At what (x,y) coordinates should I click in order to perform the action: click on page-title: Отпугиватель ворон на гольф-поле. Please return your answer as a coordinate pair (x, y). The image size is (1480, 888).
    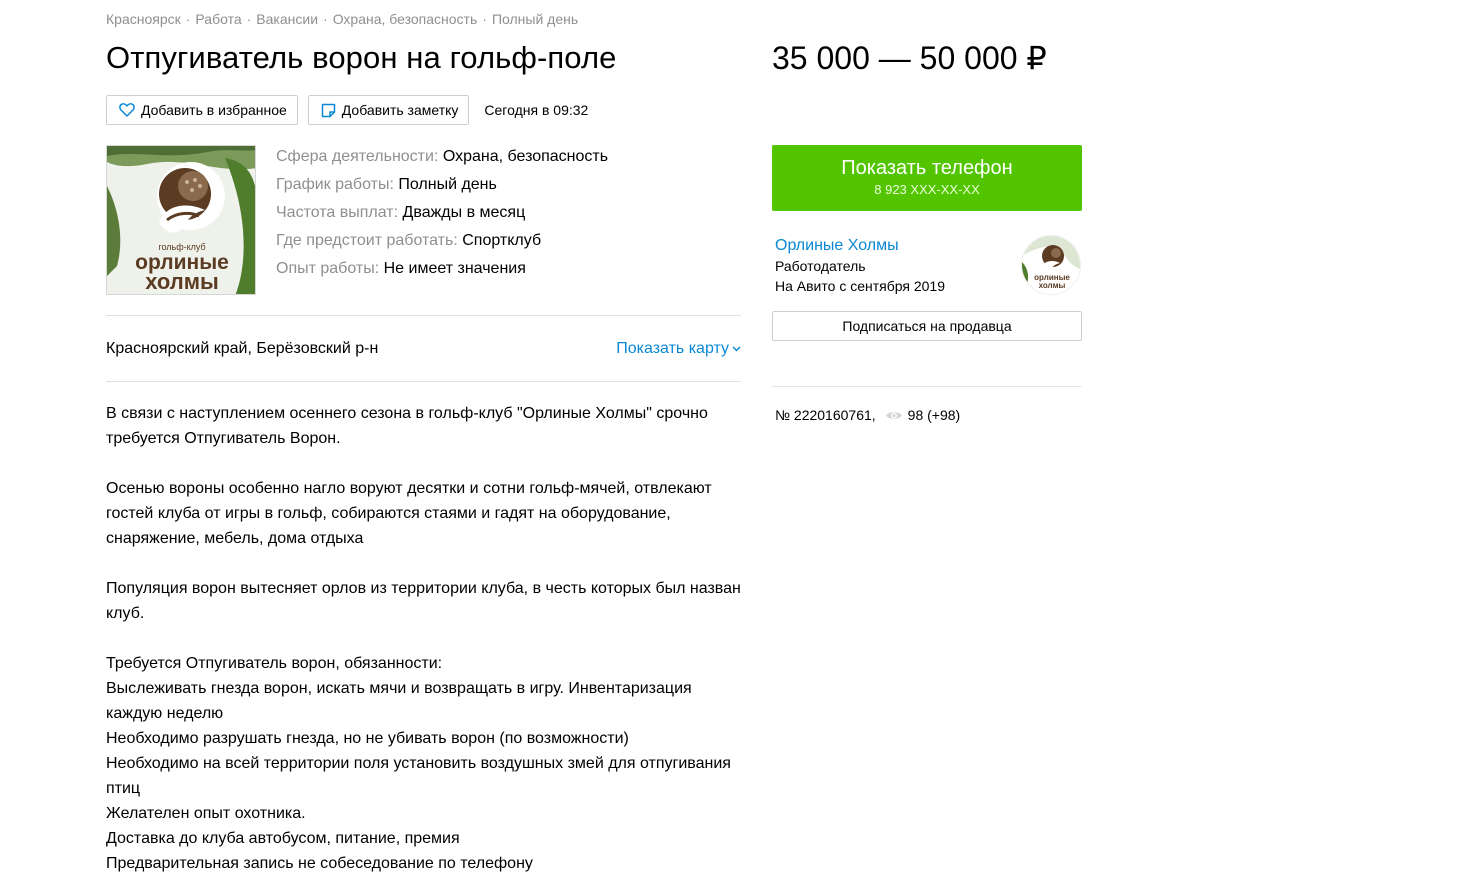
    Looking at the image, I should click on (361, 57).